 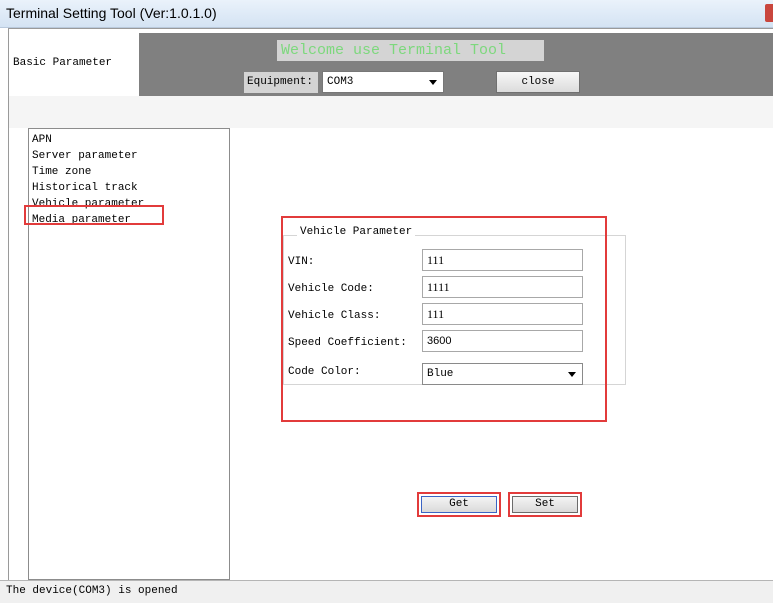 What do you see at coordinates (42, 140) in the screenshot?
I see `sidebar-item-apn: APN` at bounding box center [42, 140].